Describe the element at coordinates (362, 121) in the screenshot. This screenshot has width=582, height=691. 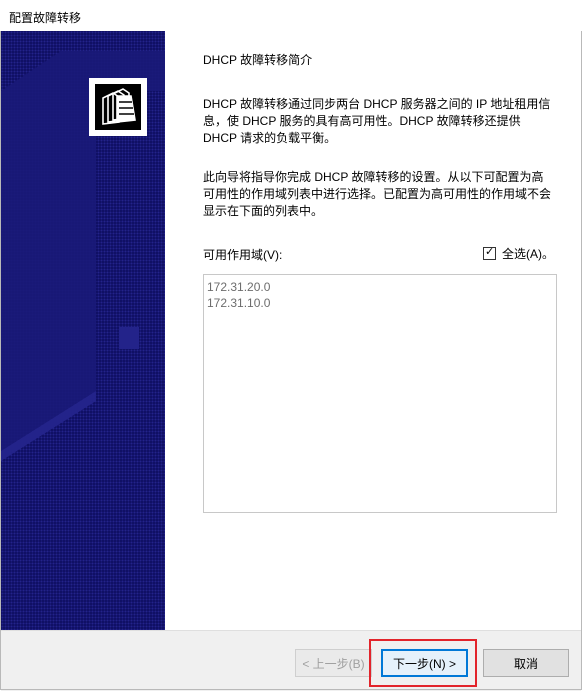
I see `intro-line: 息，使 DHCP 服务的具有高可用性。DHCP 故障转移还提供` at that location.